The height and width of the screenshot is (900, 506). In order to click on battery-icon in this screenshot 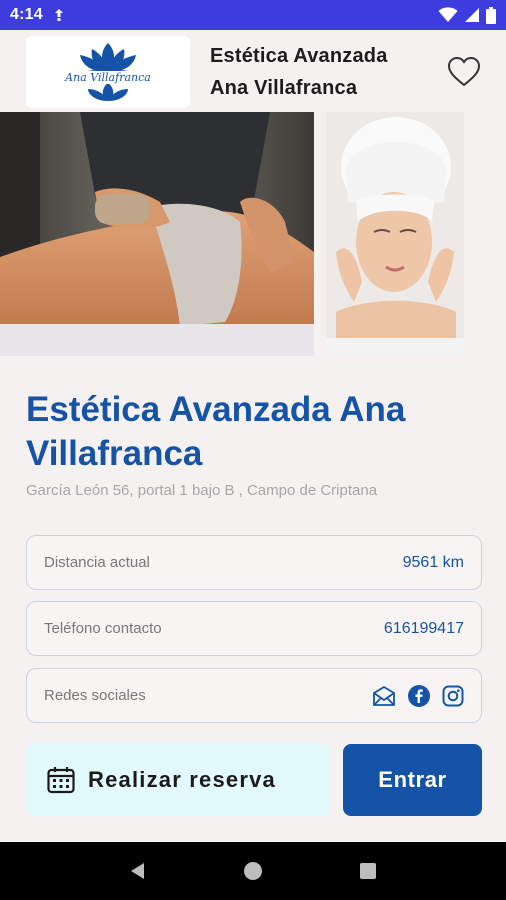, I will do `click(491, 15)`.